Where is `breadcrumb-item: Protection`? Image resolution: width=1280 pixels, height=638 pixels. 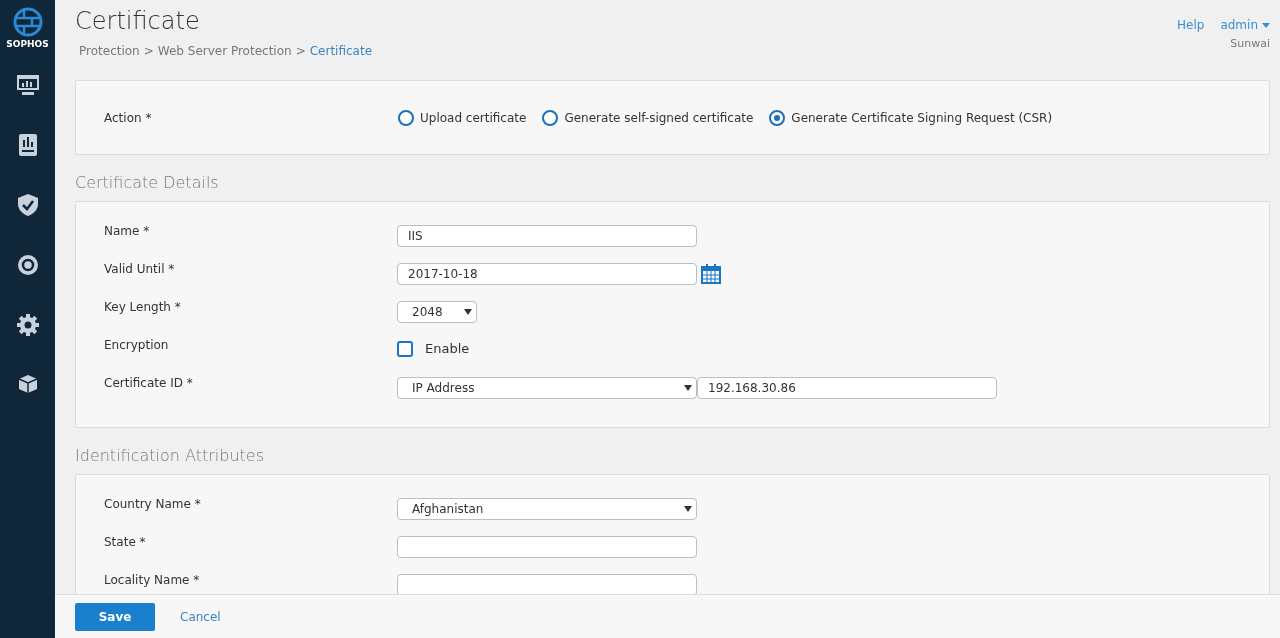
breadcrumb-item: Protection is located at coordinates (109, 51).